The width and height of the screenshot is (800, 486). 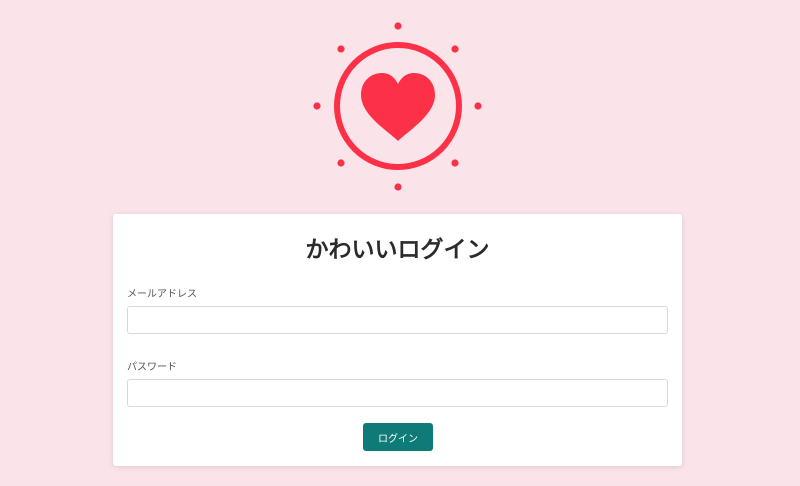 I want to click on login-title: かわいいログイン, so click(x=397, y=250).